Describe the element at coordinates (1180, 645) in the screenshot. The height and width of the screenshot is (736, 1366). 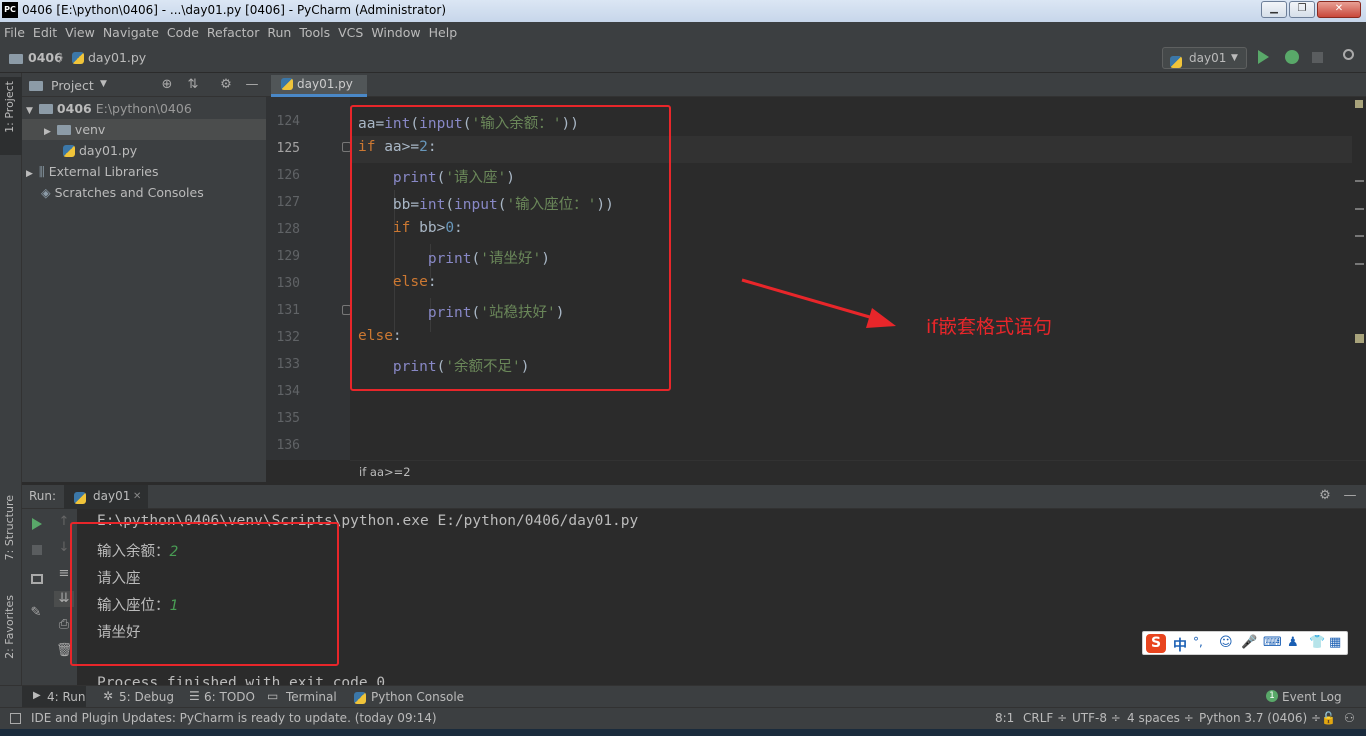
I see `ime-mode: 中` at that location.